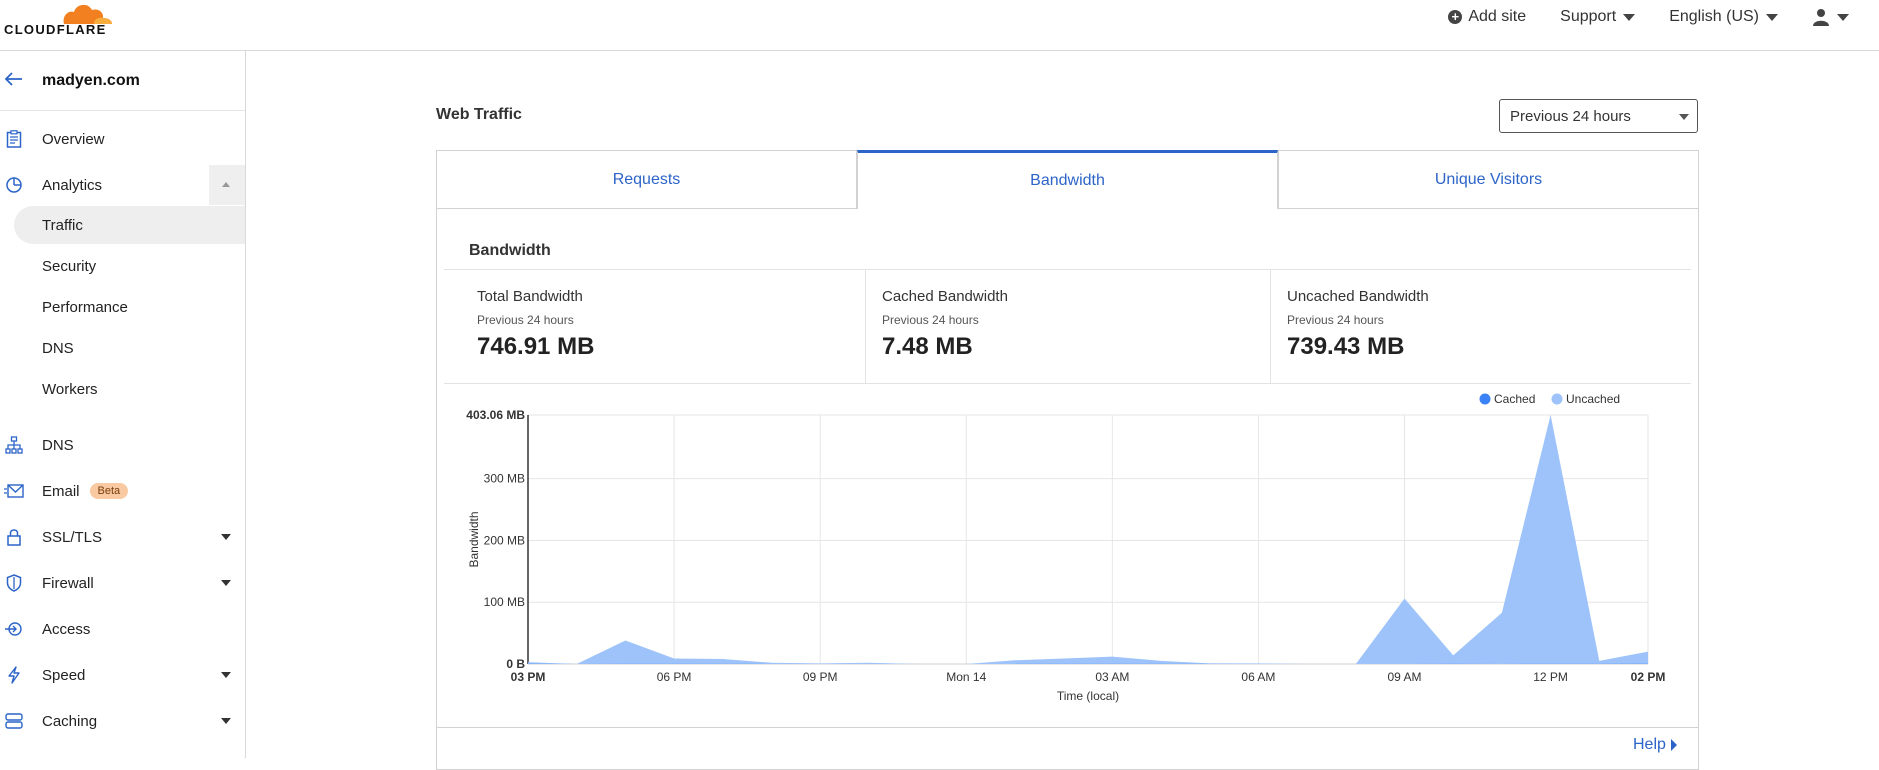 This screenshot has width=1879, height=770. Describe the element at coordinates (1570, 116) in the screenshot. I see `time-range-value: Previous 24 hours` at that location.